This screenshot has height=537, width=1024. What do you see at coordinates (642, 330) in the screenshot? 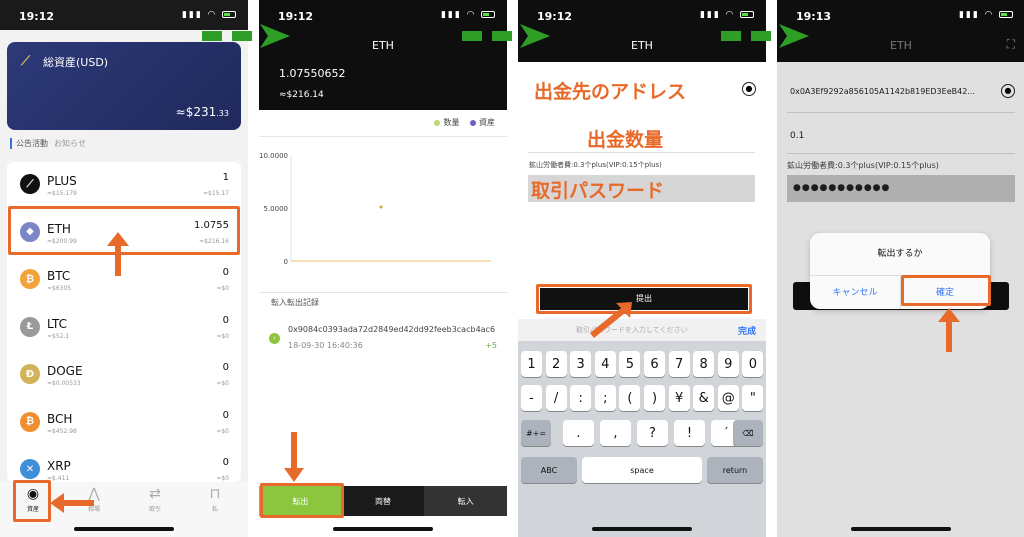
I see `keyboard-accessory-bar: 取引パスワードを入力してください 完成` at bounding box center [642, 330].